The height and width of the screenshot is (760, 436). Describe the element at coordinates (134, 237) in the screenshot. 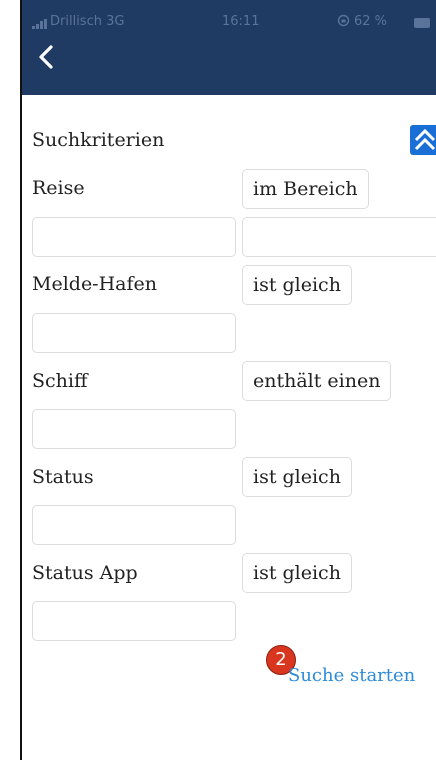

I see `value-field-reise-from` at that location.